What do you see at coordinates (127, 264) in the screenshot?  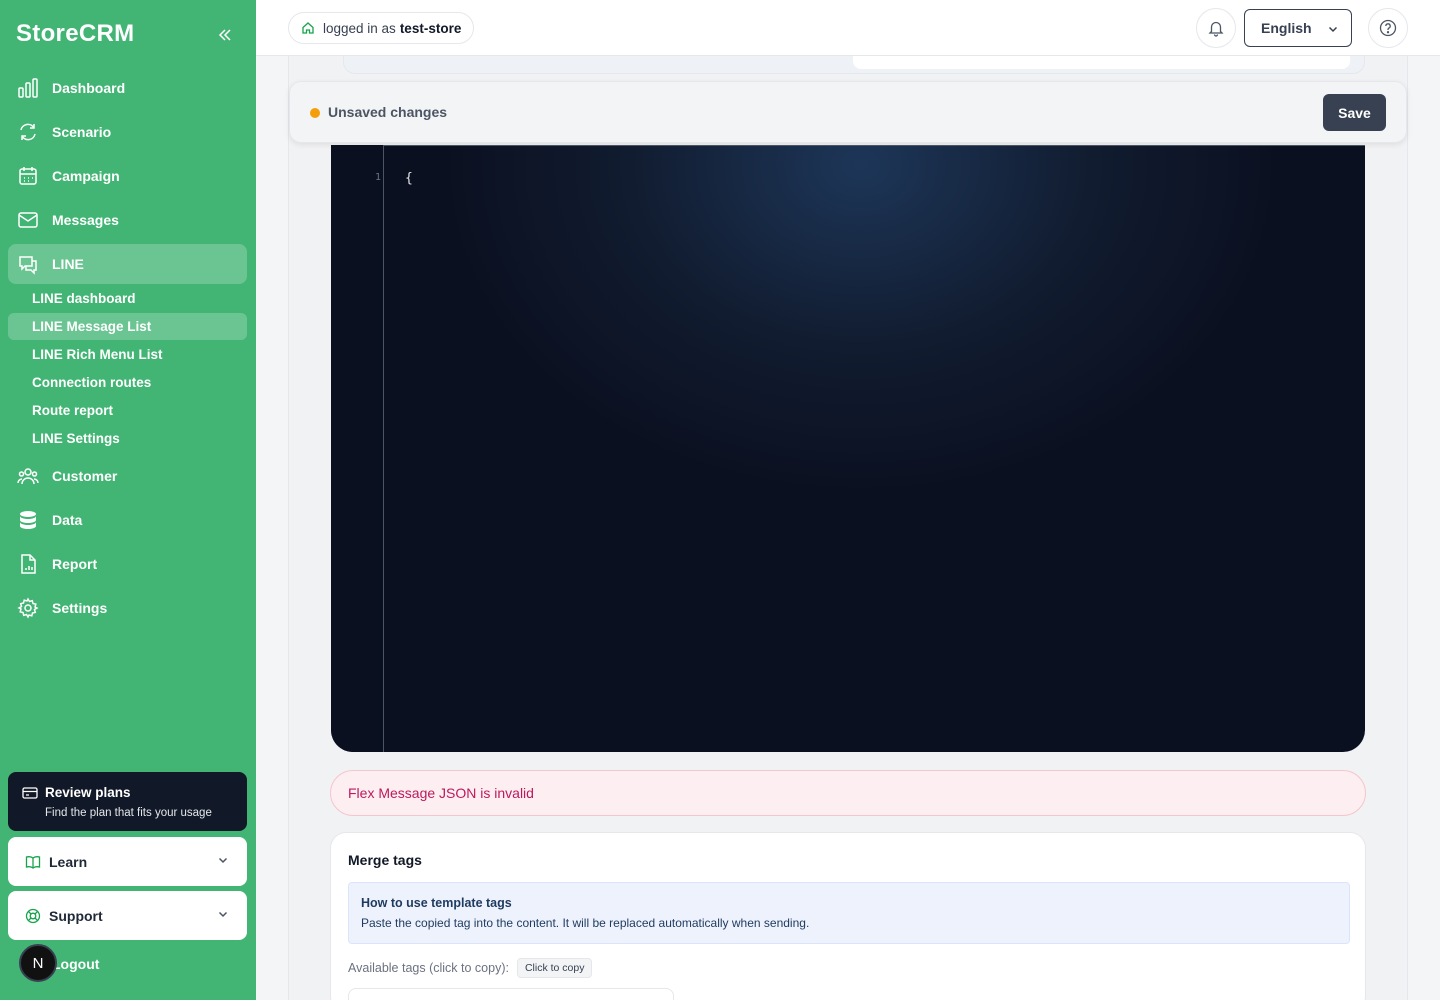 I see `sidebar-item-line: LINE` at bounding box center [127, 264].